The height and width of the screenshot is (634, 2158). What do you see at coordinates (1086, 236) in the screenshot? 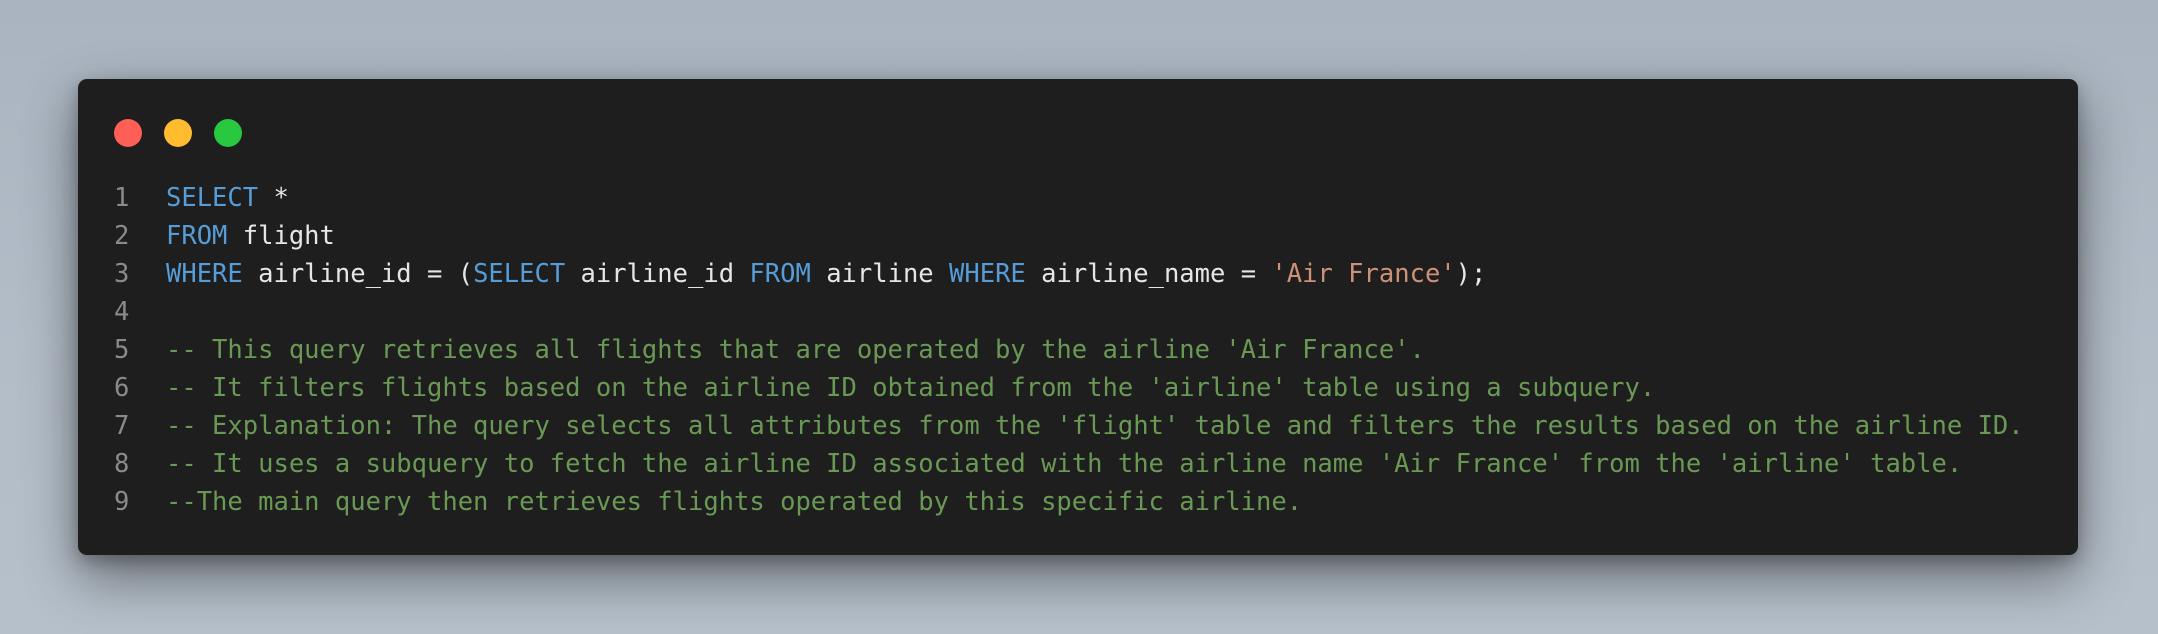
I see `code-line: 2 FROM flight` at bounding box center [1086, 236].